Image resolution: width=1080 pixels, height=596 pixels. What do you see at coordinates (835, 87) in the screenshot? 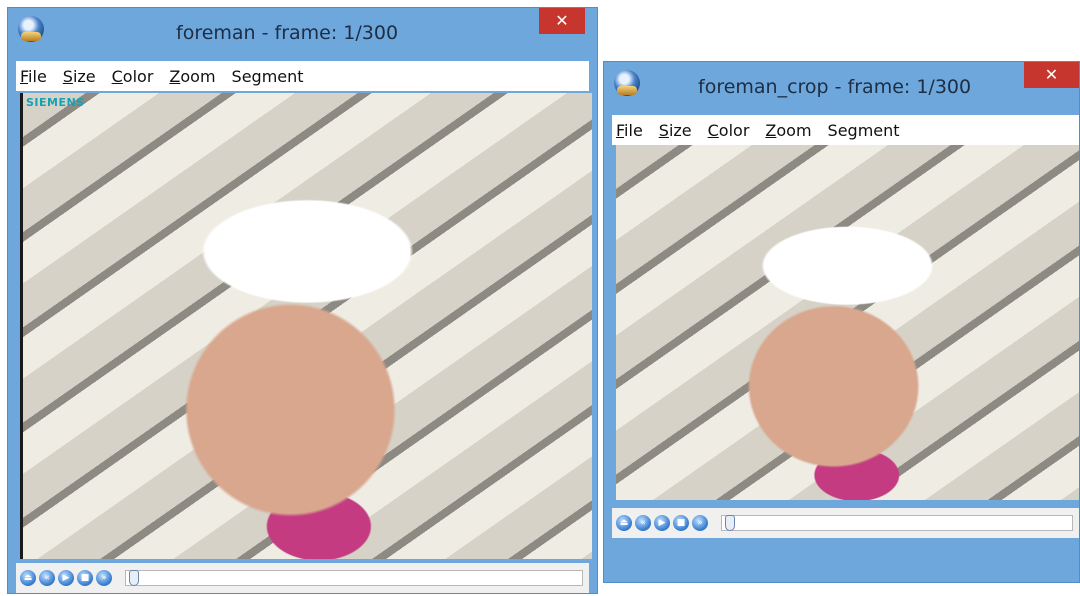
I see `window-title: foreman_crop - frame: 1/300` at bounding box center [835, 87].